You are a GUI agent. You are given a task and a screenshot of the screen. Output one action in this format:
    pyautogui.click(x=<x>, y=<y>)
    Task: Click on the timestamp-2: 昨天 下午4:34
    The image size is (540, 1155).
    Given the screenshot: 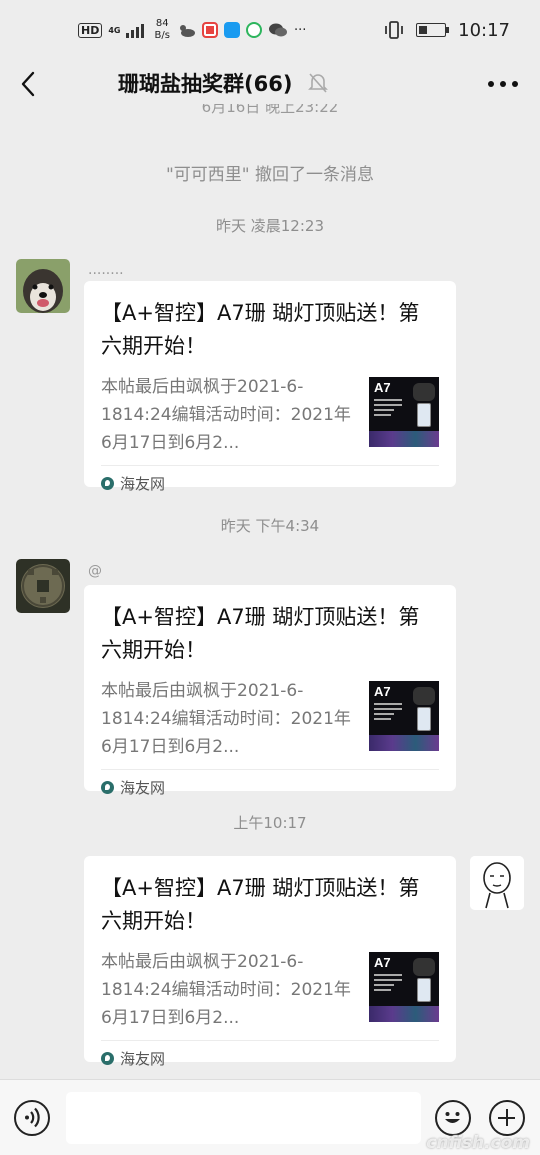 What is the action you would take?
    pyautogui.click(x=270, y=526)
    